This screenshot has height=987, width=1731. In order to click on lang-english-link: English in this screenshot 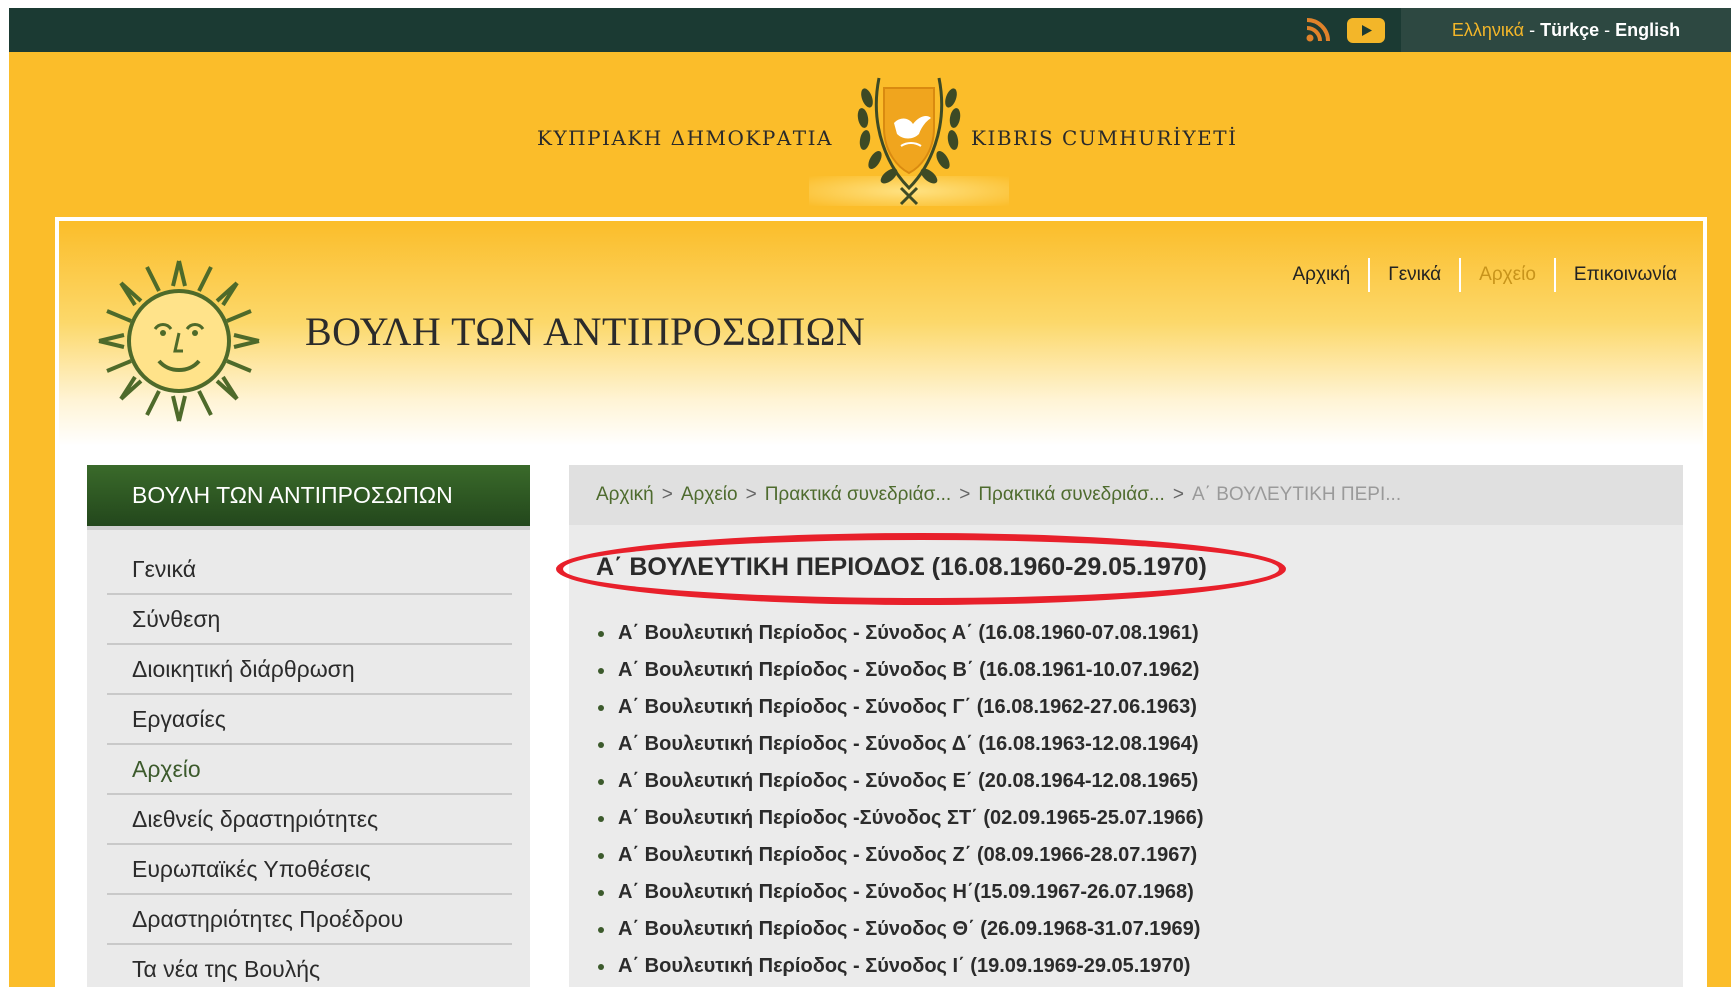, I will do `click(1647, 30)`.